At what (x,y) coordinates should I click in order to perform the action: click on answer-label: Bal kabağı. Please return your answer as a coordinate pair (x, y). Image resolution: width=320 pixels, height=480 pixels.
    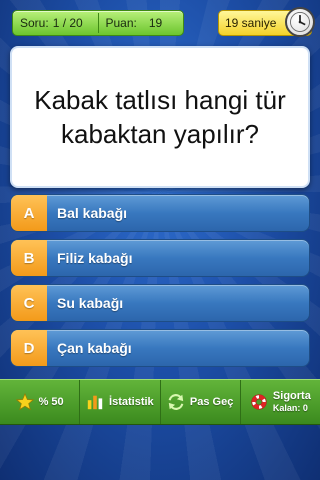
    Looking at the image, I should click on (92, 213).